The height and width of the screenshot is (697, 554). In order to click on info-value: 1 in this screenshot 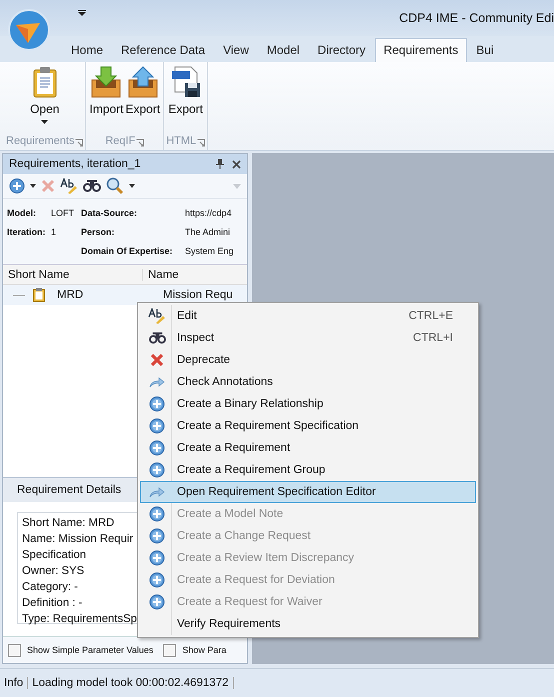, I will do `click(54, 231)`.